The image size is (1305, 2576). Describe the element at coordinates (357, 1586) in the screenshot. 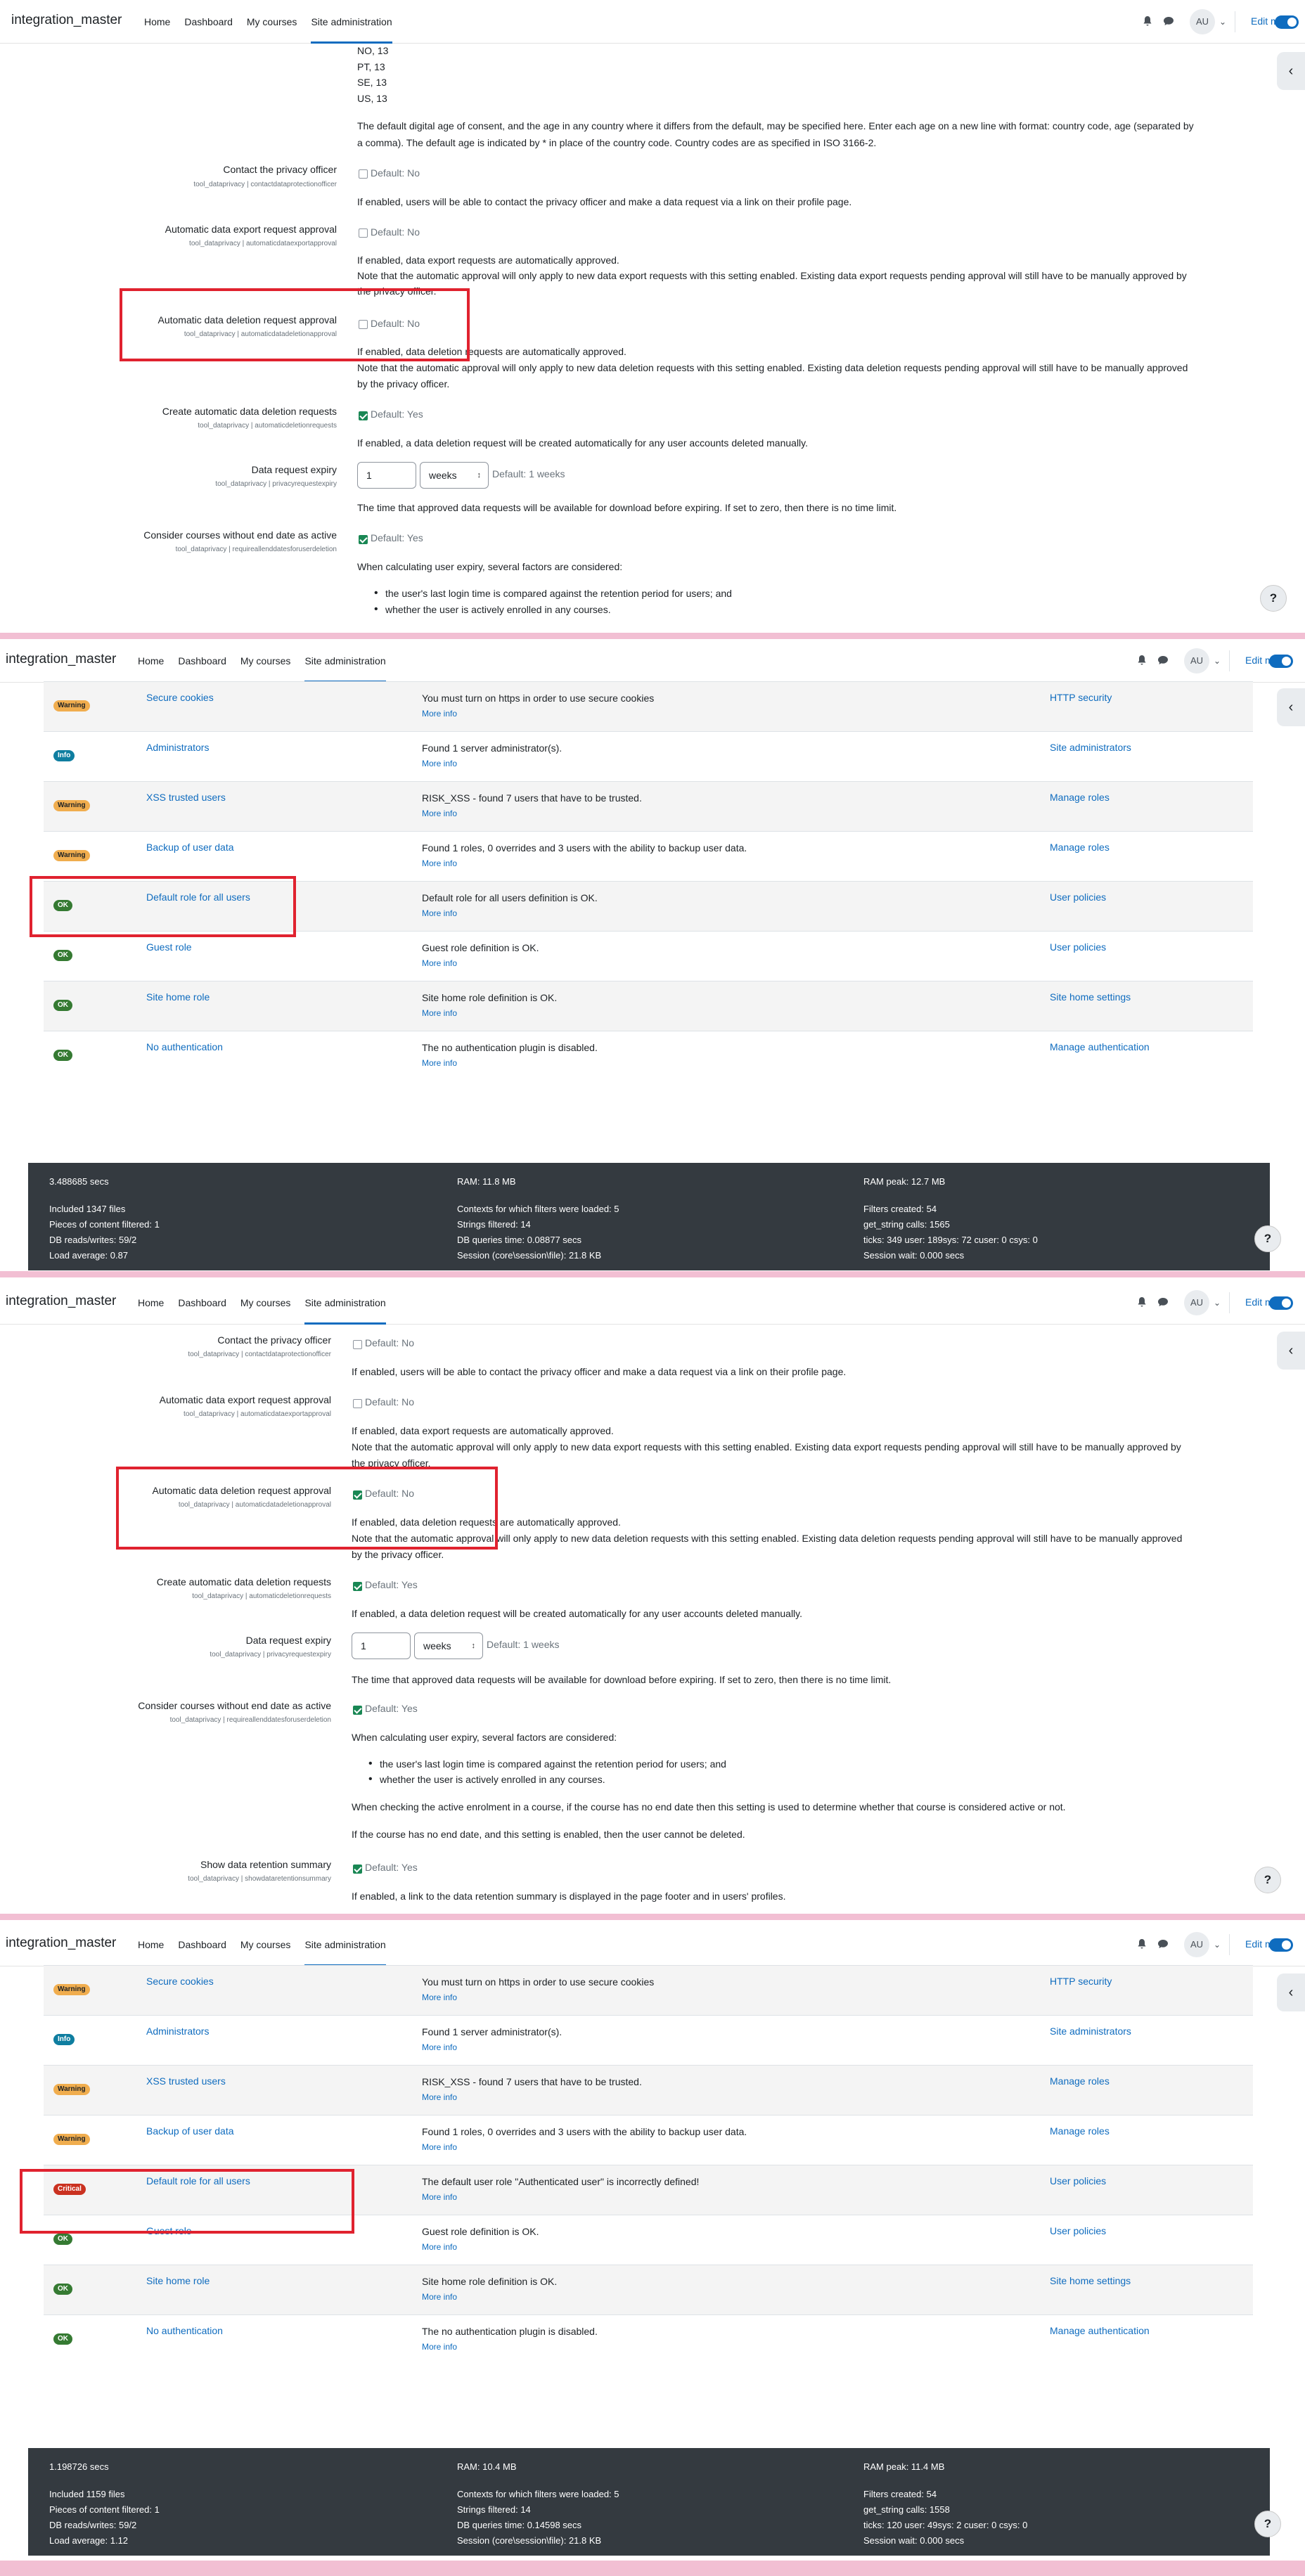

I see `create-deletion-requests-checkbox` at that location.